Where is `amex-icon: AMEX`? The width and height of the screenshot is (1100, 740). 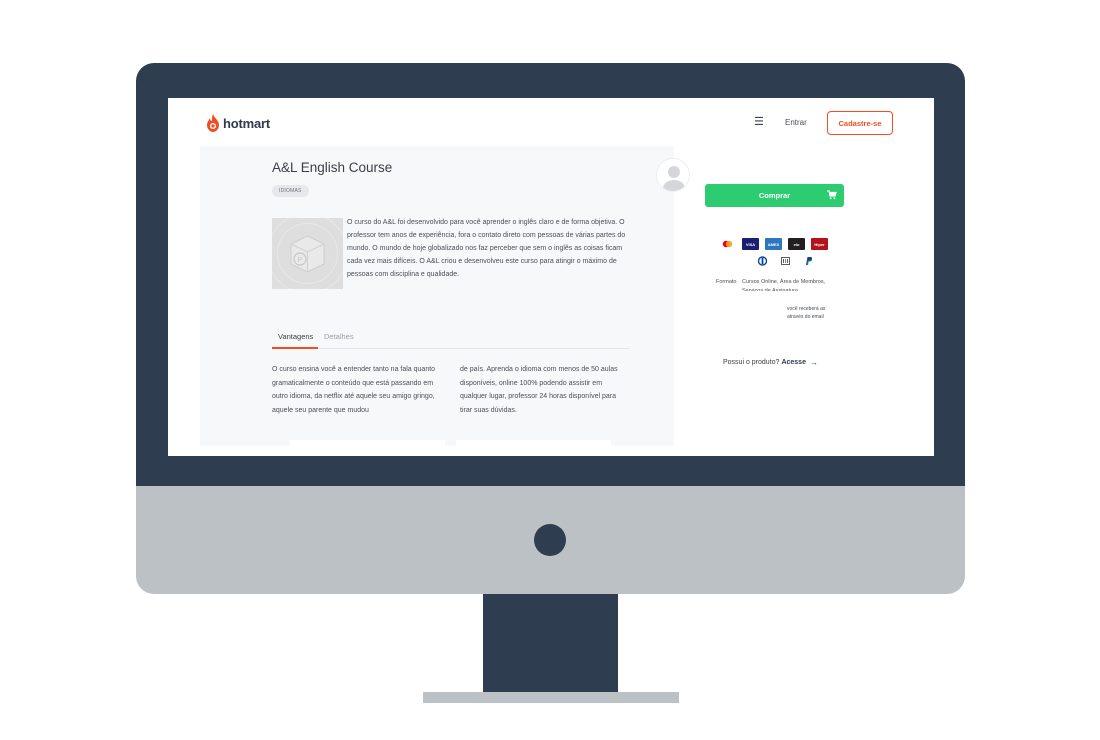 amex-icon: AMEX is located at coordinates (773, 244).